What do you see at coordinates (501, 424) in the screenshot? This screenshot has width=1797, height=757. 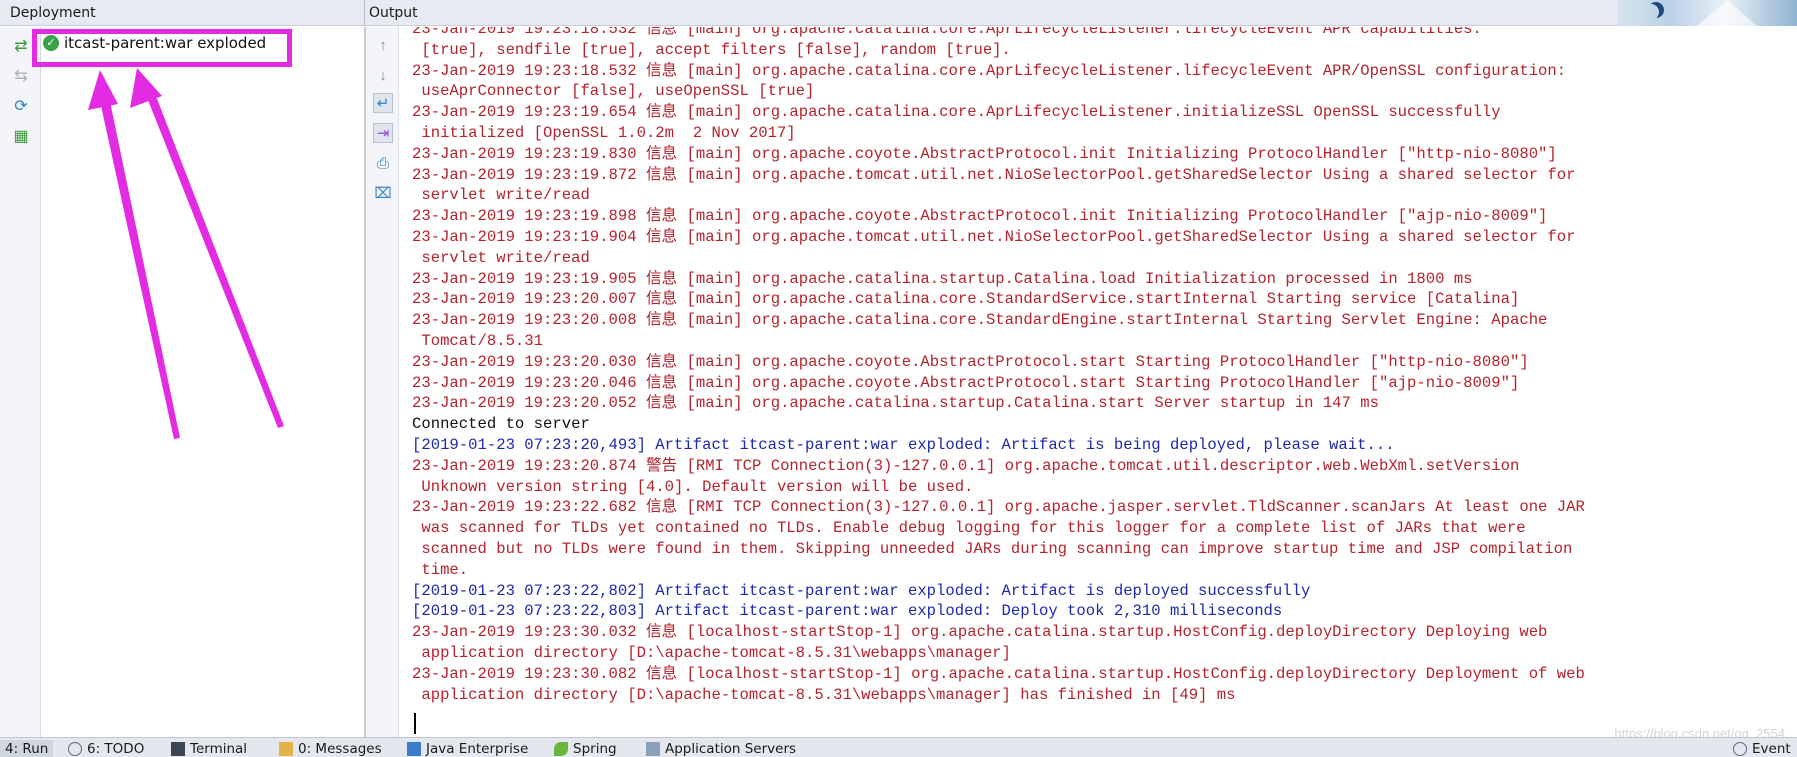 I see `console-line: Connected to server` at bounding box center [501, 424].